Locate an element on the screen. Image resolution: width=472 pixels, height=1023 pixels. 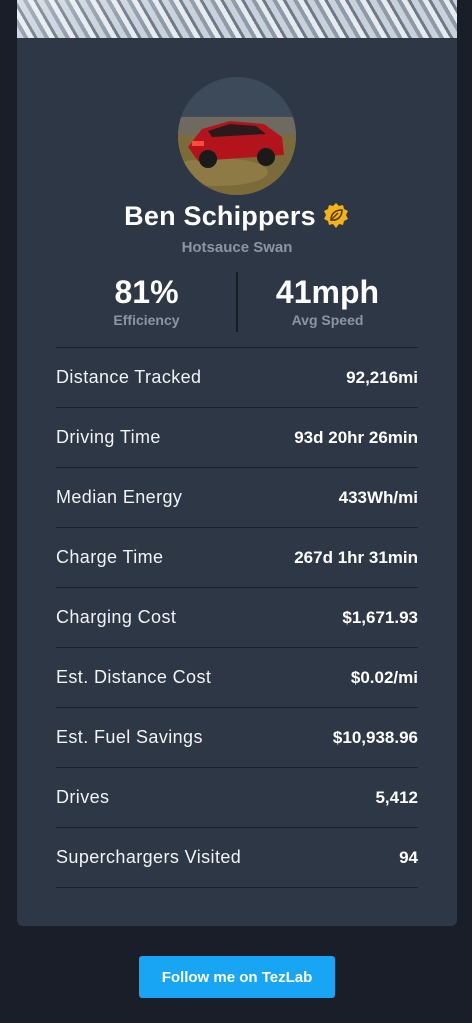
red-car-photo is located at coordinates (237, 136).